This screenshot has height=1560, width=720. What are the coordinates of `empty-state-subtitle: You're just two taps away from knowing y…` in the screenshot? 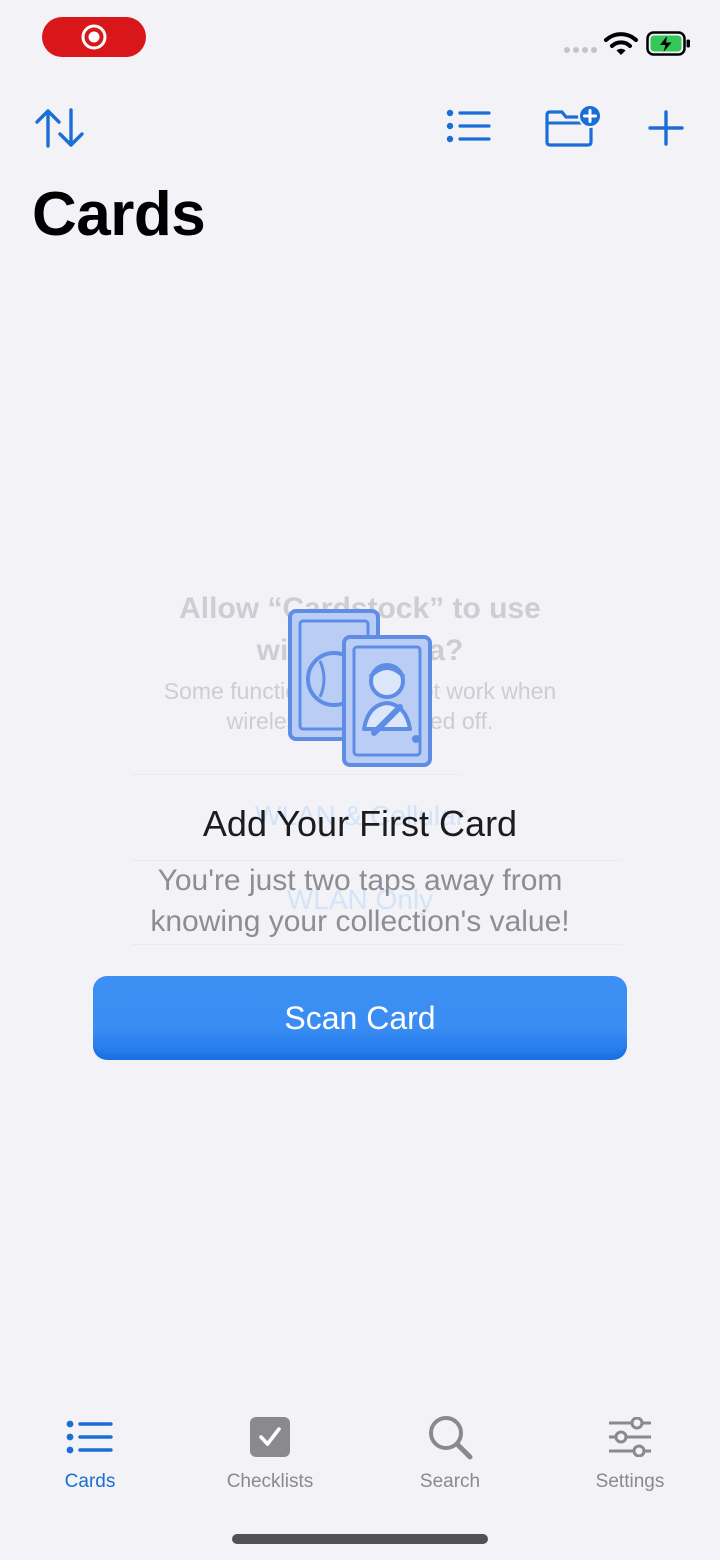 It's located at (360, 901).